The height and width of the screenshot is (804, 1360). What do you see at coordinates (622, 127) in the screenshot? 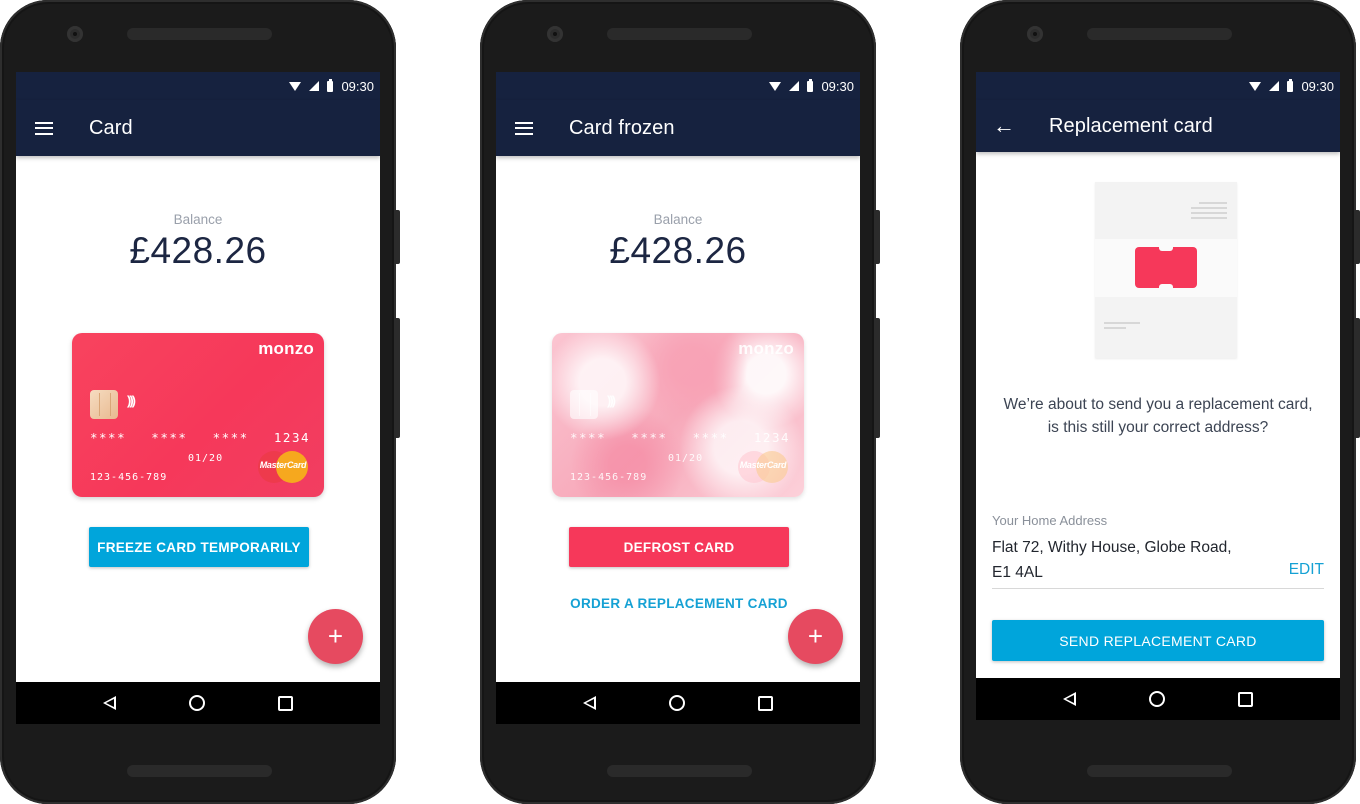
I see `page-title: Card frozen` at bounding box center [622, 127].